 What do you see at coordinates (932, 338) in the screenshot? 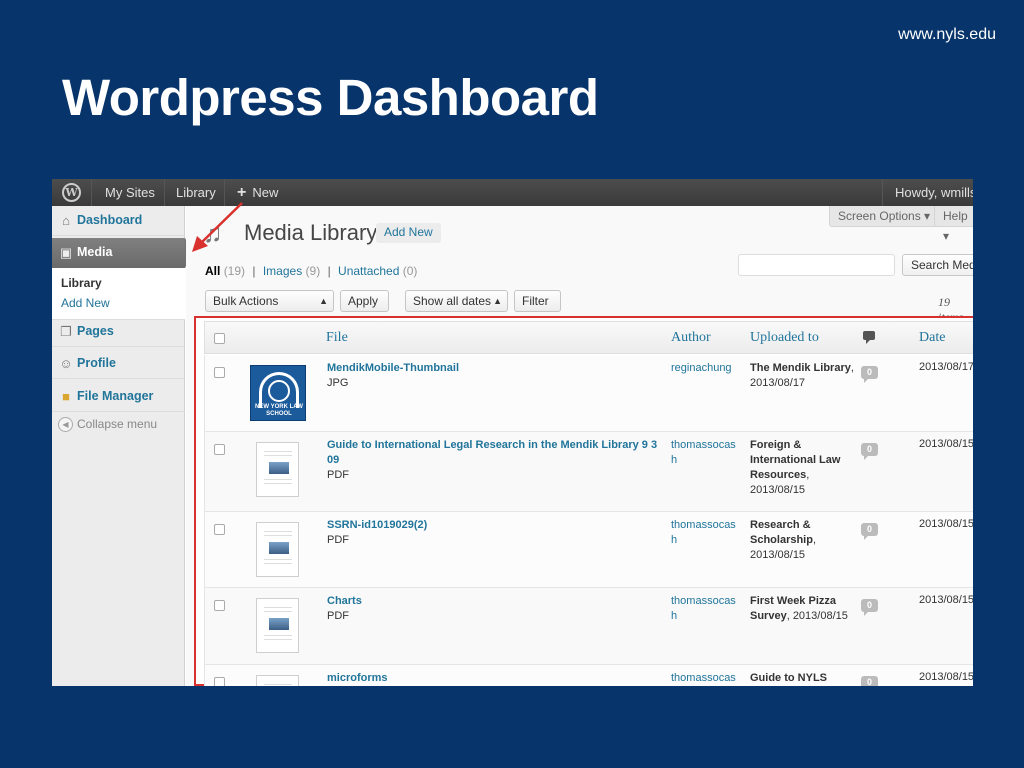
I see `column-date: Date` at bounding box center [932, 338].